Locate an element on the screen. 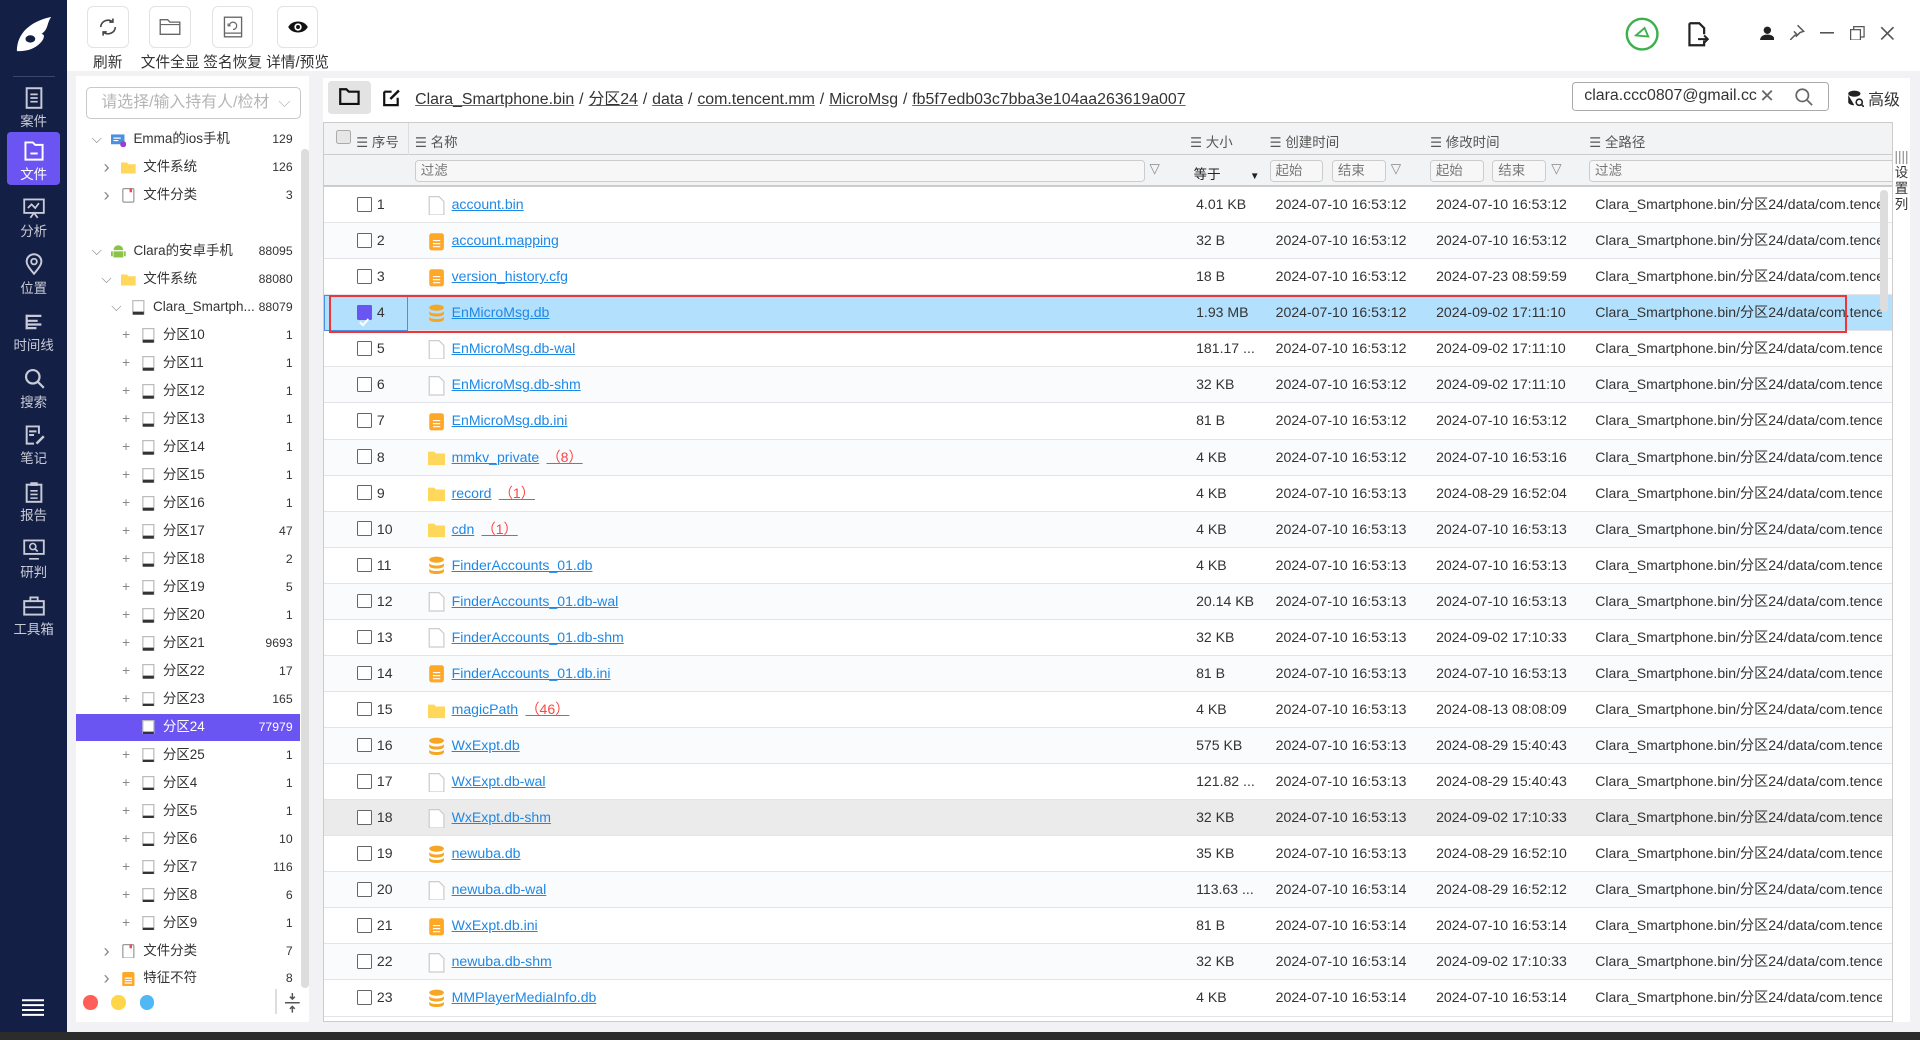 The width and height of the screenshot is (1920, 1040). restore-icon is located at coordinates (1857, 33).